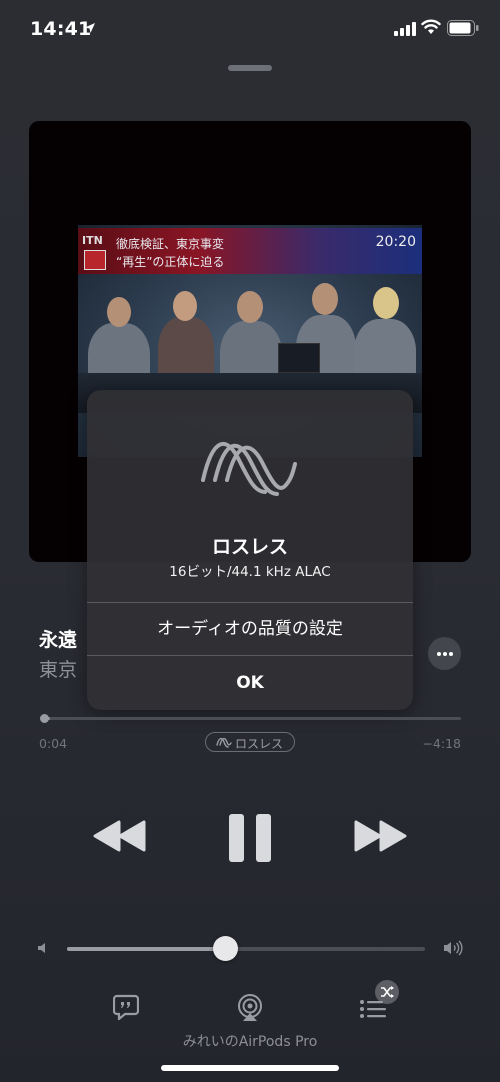 The width and height of the screenshot is (500, 1082). I want to click on volume-slider, so click(246, 949).